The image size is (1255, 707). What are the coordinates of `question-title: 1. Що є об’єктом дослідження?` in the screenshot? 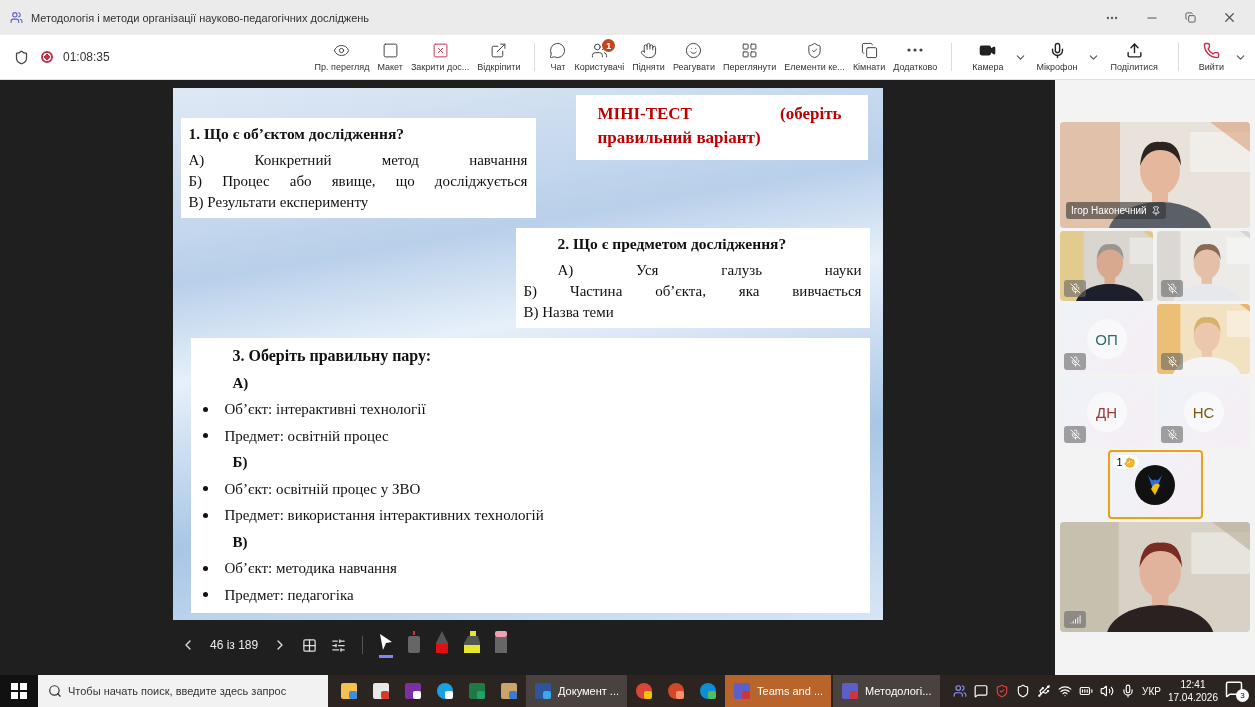 It's located at (297, 134).